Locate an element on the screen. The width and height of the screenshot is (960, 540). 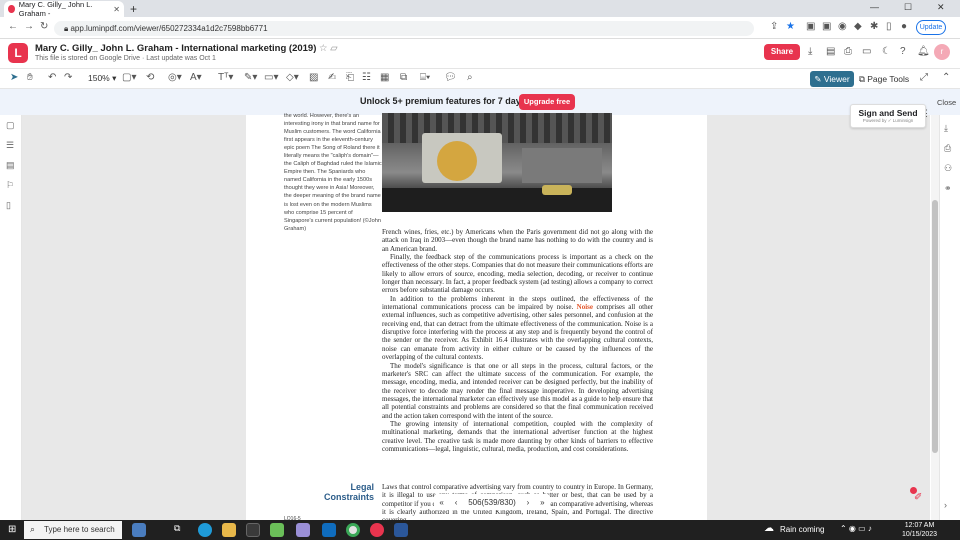
extensions-puzzle-icon: ✱ is located at coordinates (874, 26).